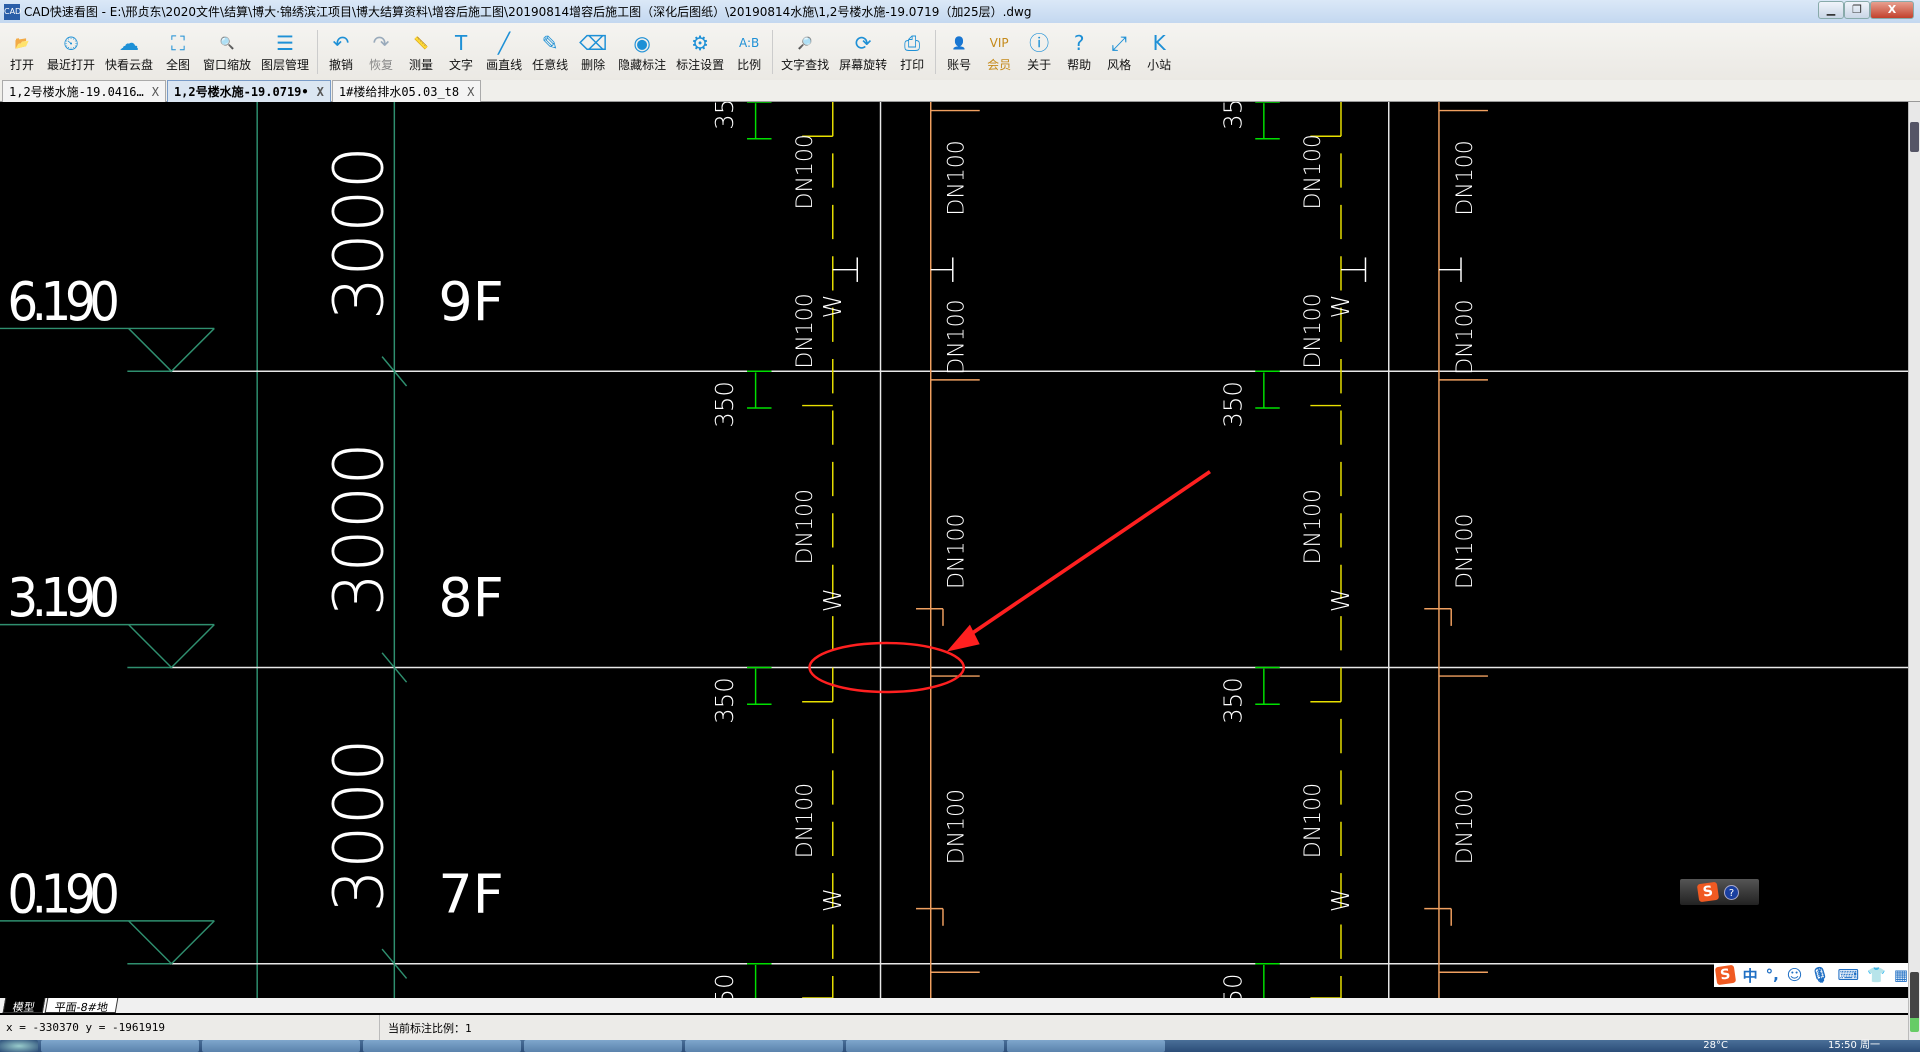  Describe the element at coordinates (1079, 65) in the screenshot. I see `toolbar-label: 帮助` at that location.